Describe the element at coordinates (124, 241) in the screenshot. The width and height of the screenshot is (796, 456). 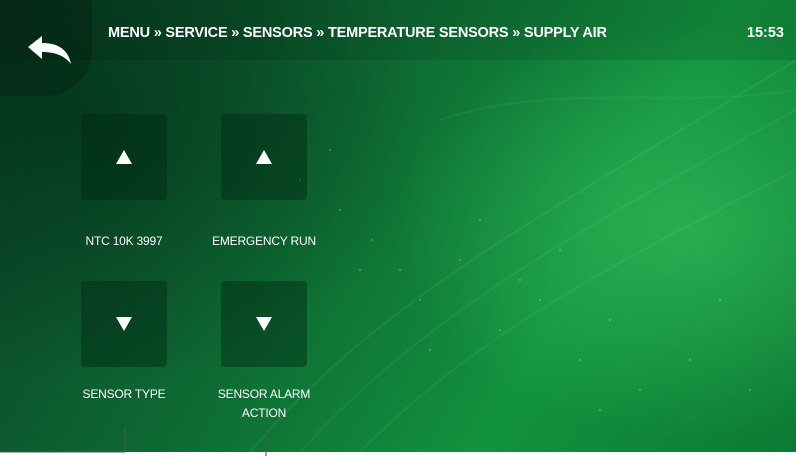
I see `sensor-type-value: NTC 10K 3997` at that location.